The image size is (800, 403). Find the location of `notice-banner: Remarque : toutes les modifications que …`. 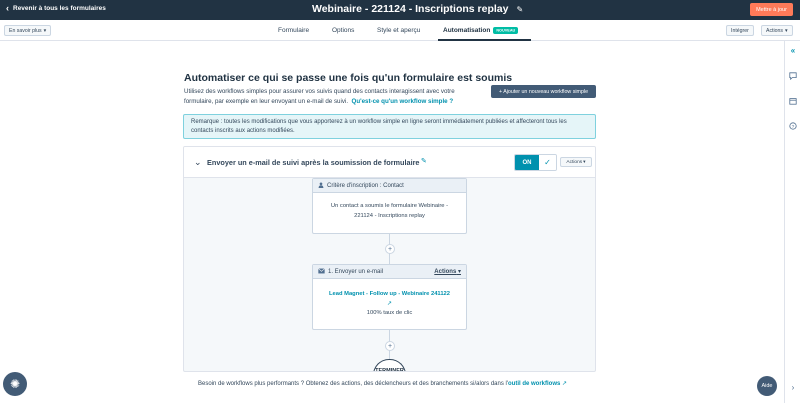

notice-banner: Remarque : toutes les modifications que … is located at coordinates (389, 126).